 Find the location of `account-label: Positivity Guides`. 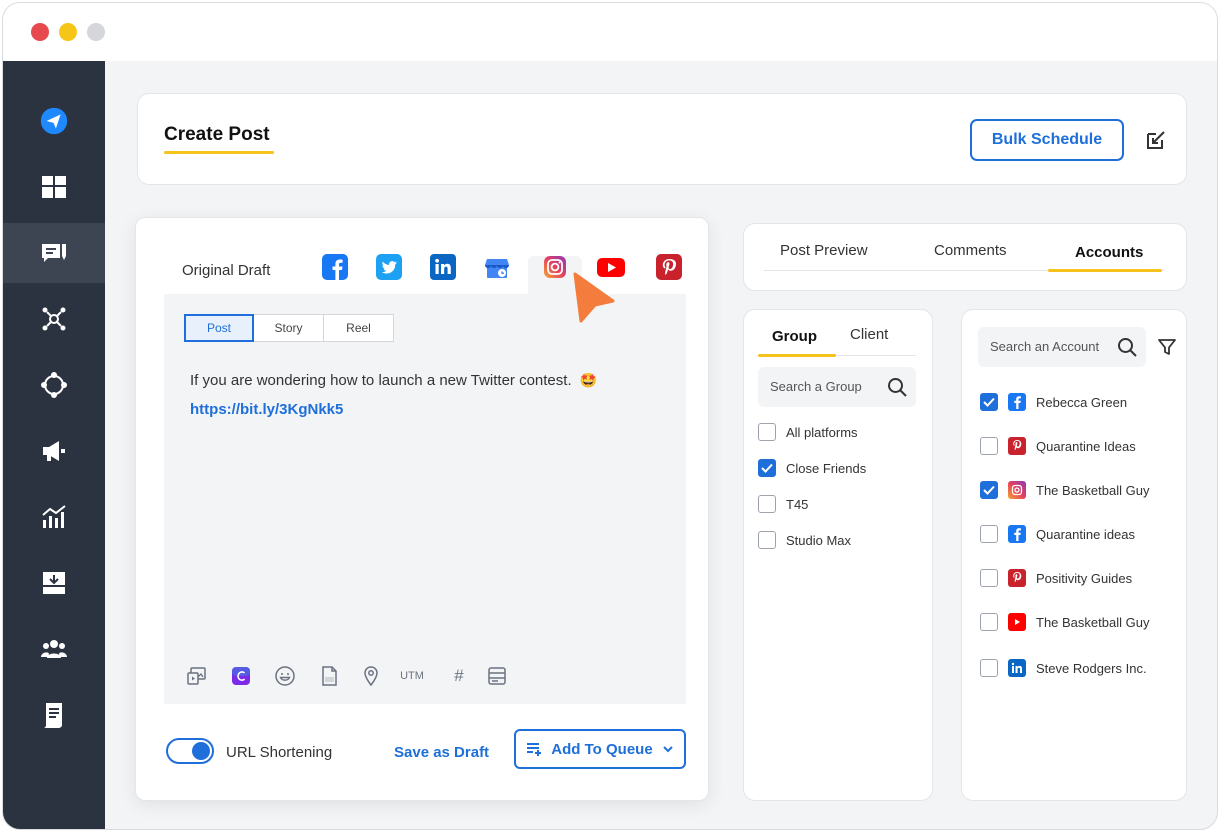

account-label: Positivity Guides is located at coordinates (1084, 578).